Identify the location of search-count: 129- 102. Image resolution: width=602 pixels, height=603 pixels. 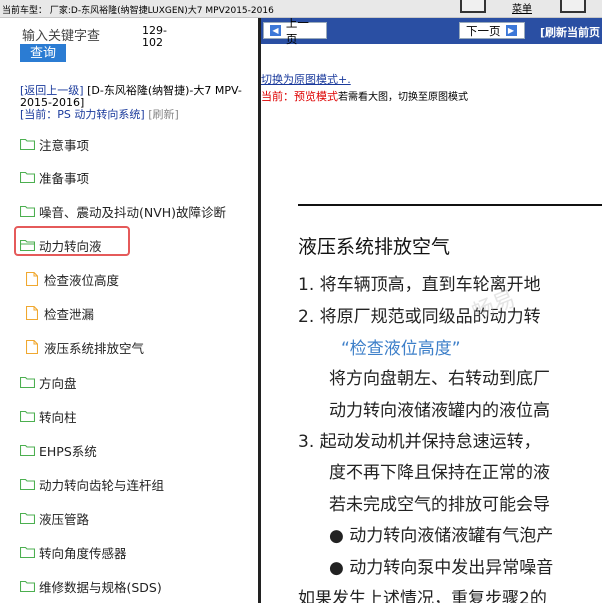
(154, 37).